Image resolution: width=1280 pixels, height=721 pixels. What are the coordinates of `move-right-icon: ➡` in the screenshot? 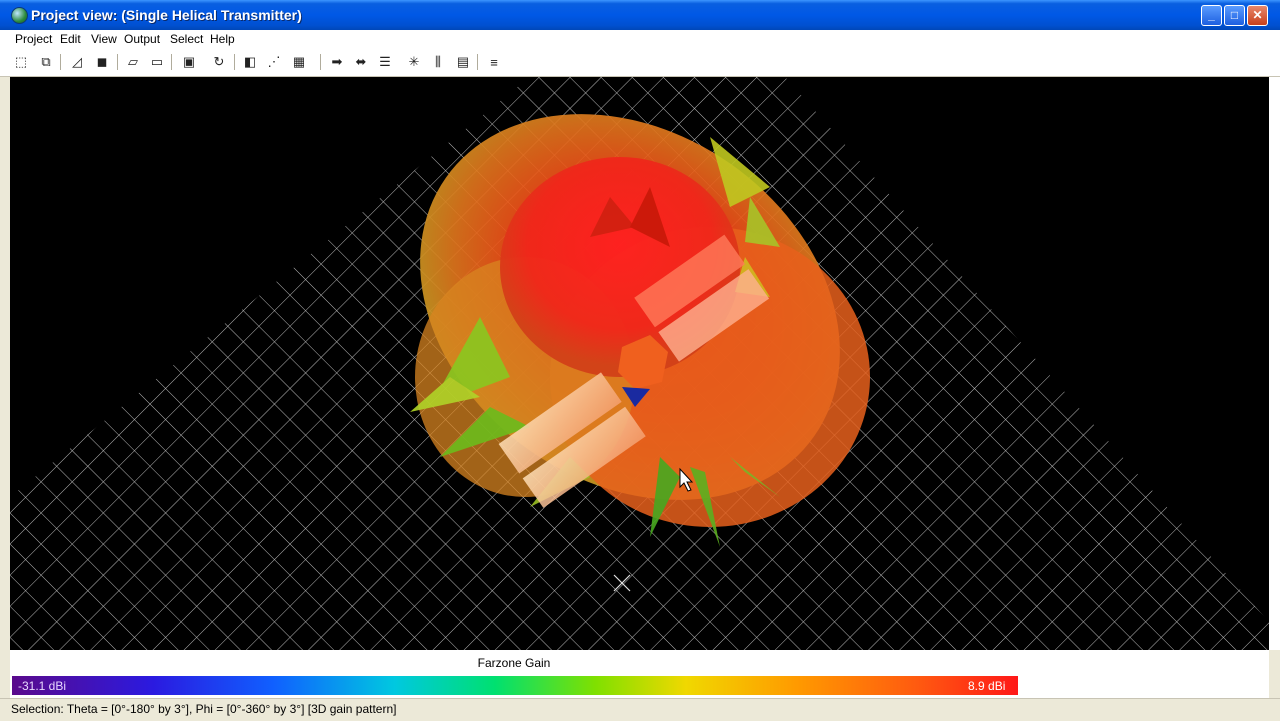 It's located at (337, 62).